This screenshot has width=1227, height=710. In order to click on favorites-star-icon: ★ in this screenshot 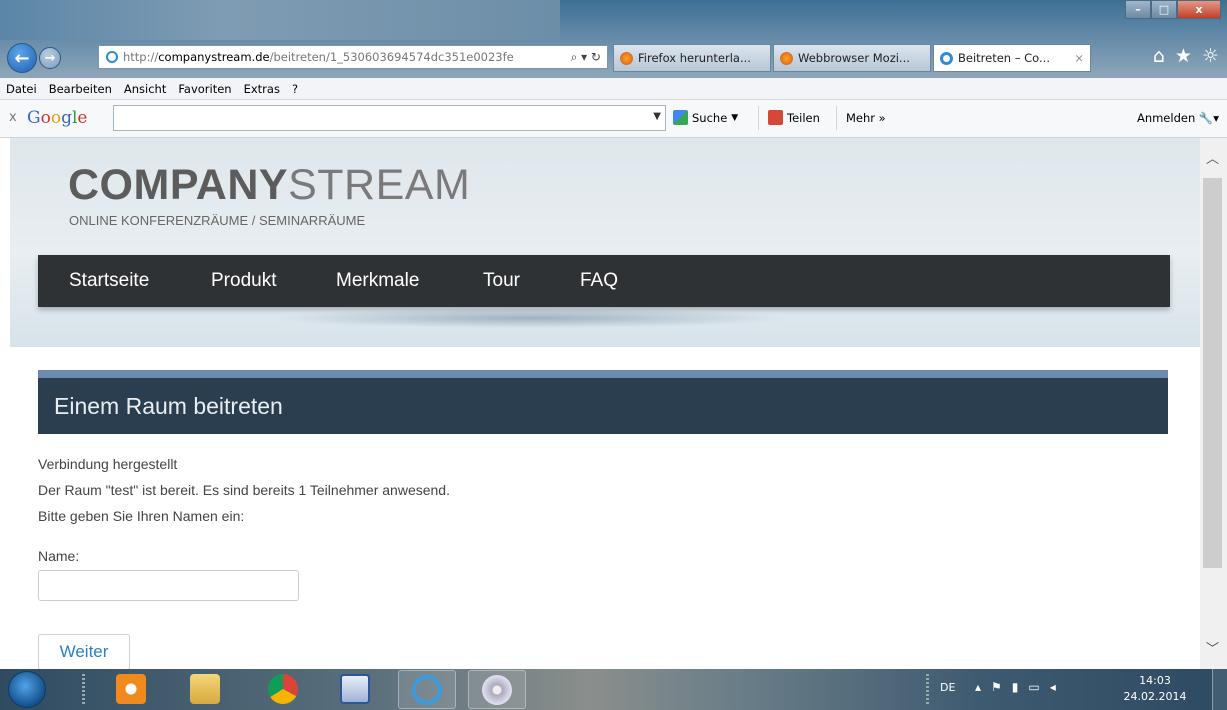, I will do `click(1183, 56)`.